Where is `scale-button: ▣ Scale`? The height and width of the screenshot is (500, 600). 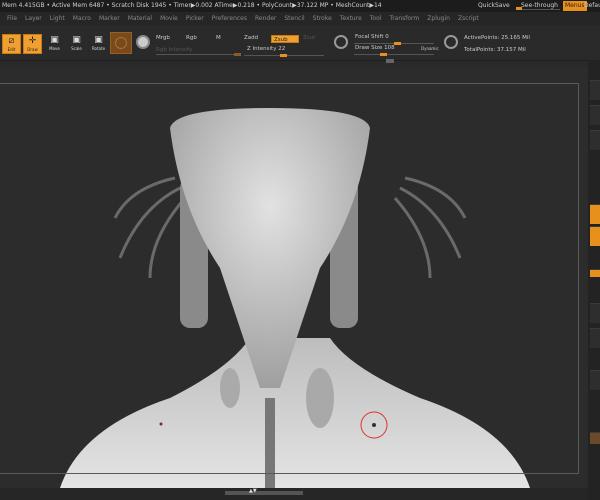 scale-button: ▣ Scale is located at coordinates (76, 44).